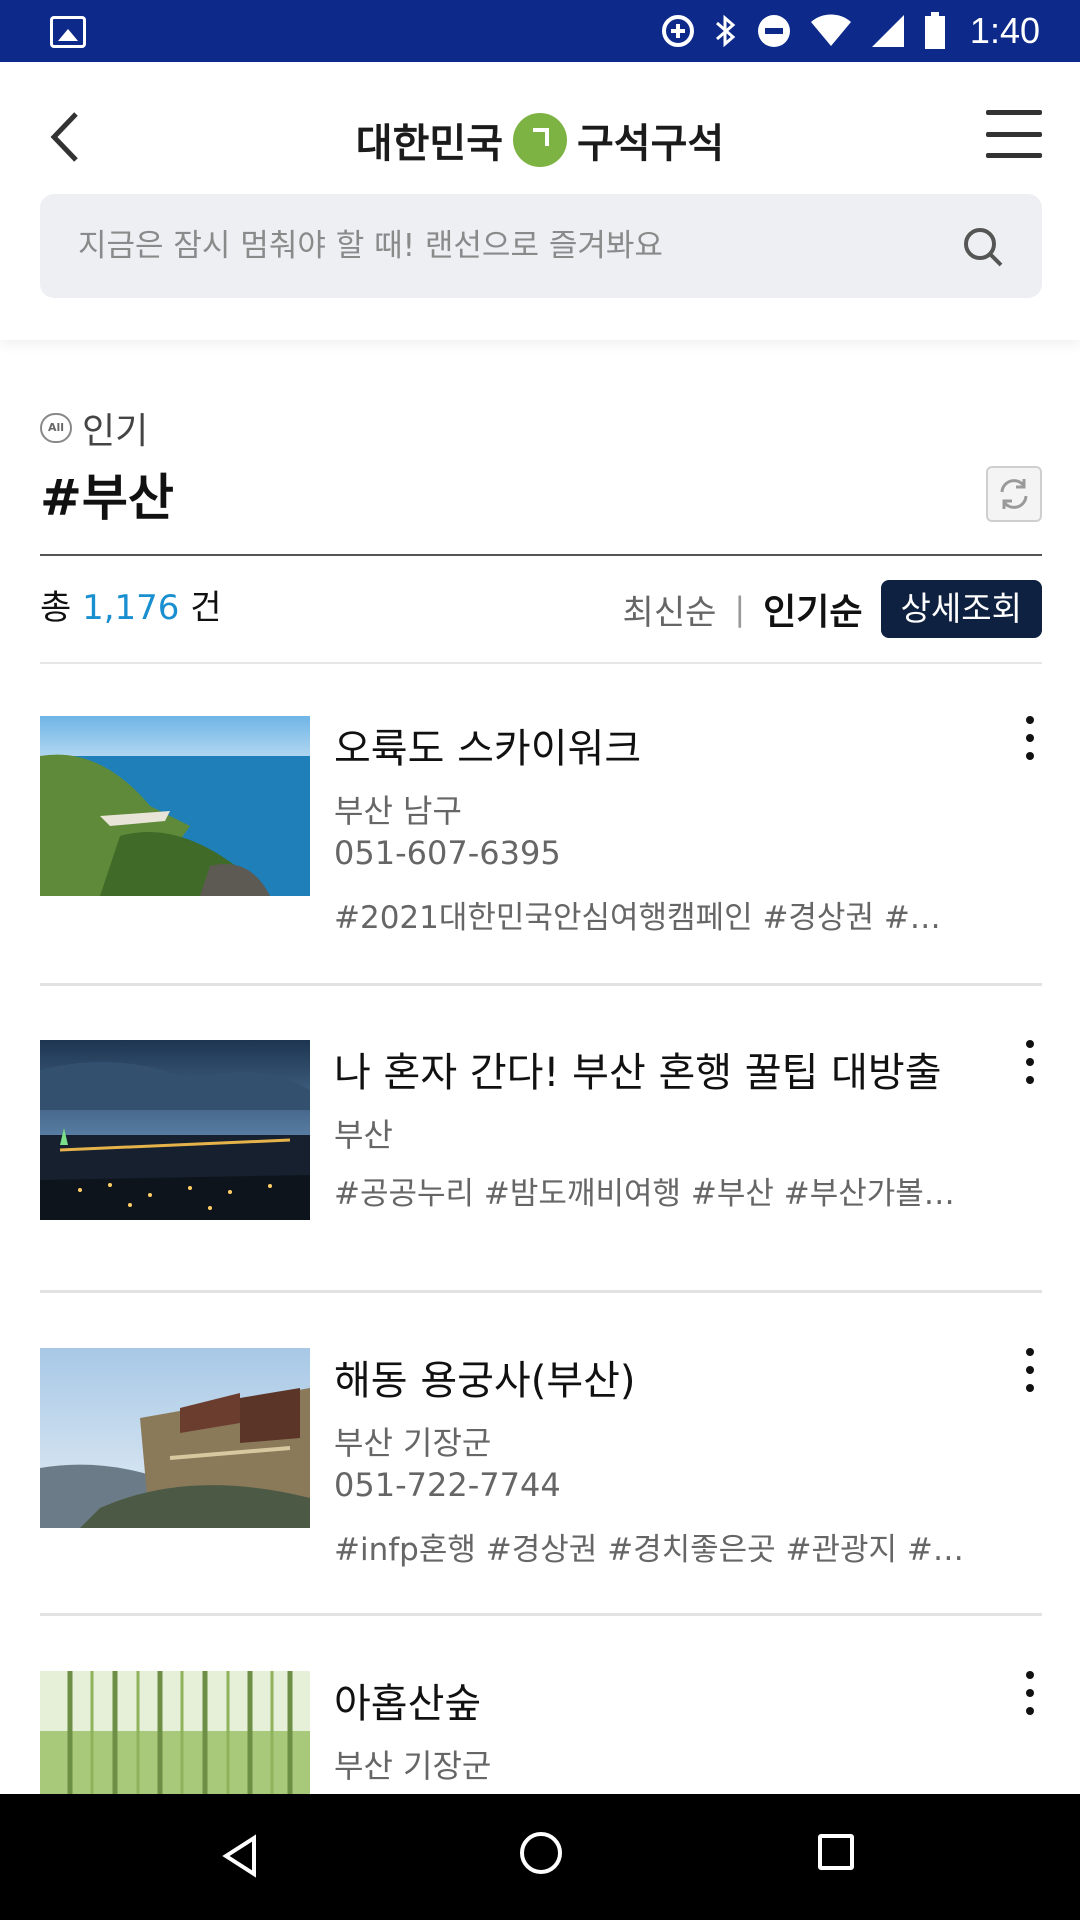  Describe the element at coordinates (240, 1856) in the screenshot. I see `nav-back-icon` at that location.